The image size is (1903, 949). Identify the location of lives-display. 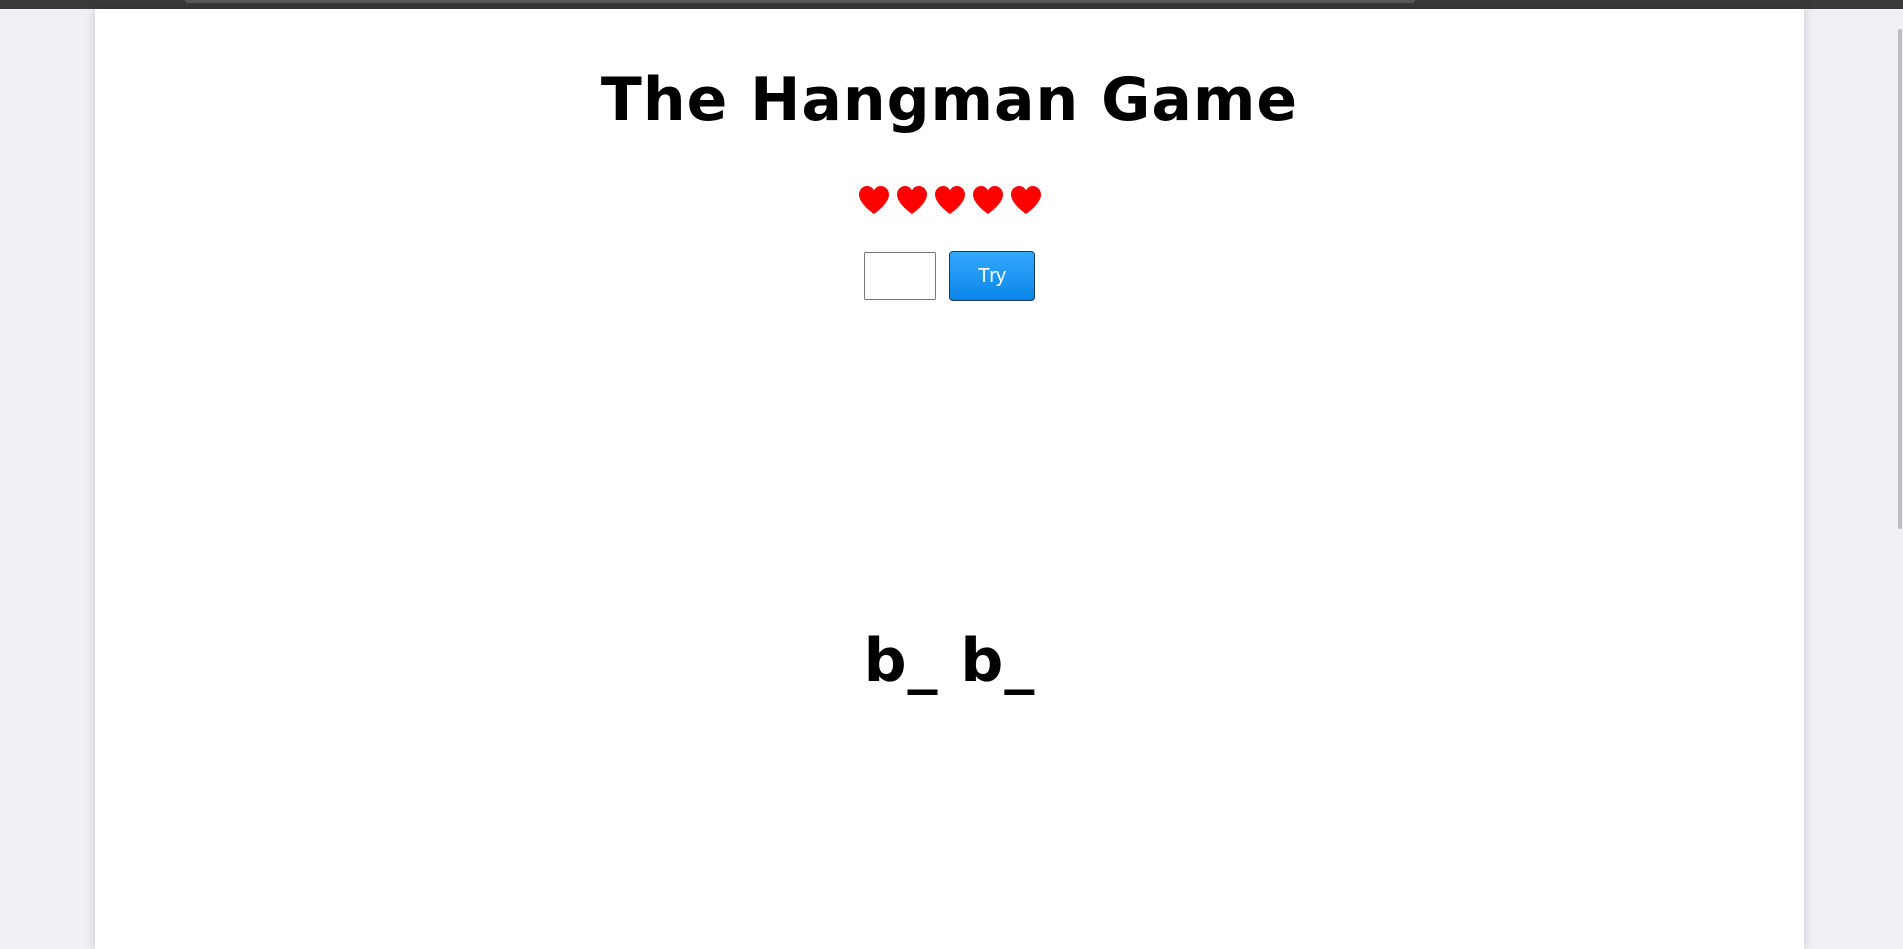
(949, 200).